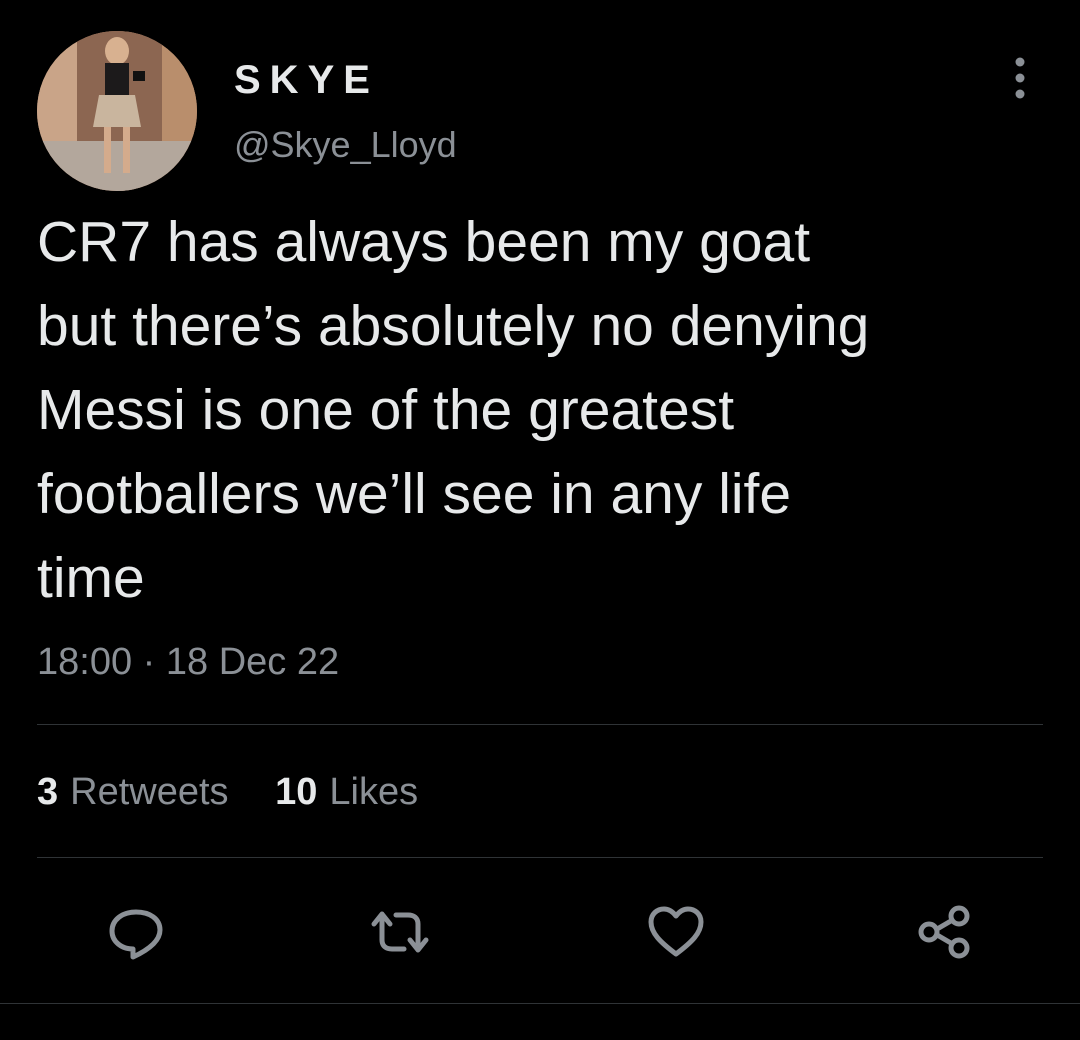 This screenshot has width=1080, height=1040. I want to click on avatar-photo, so click(117, 111).